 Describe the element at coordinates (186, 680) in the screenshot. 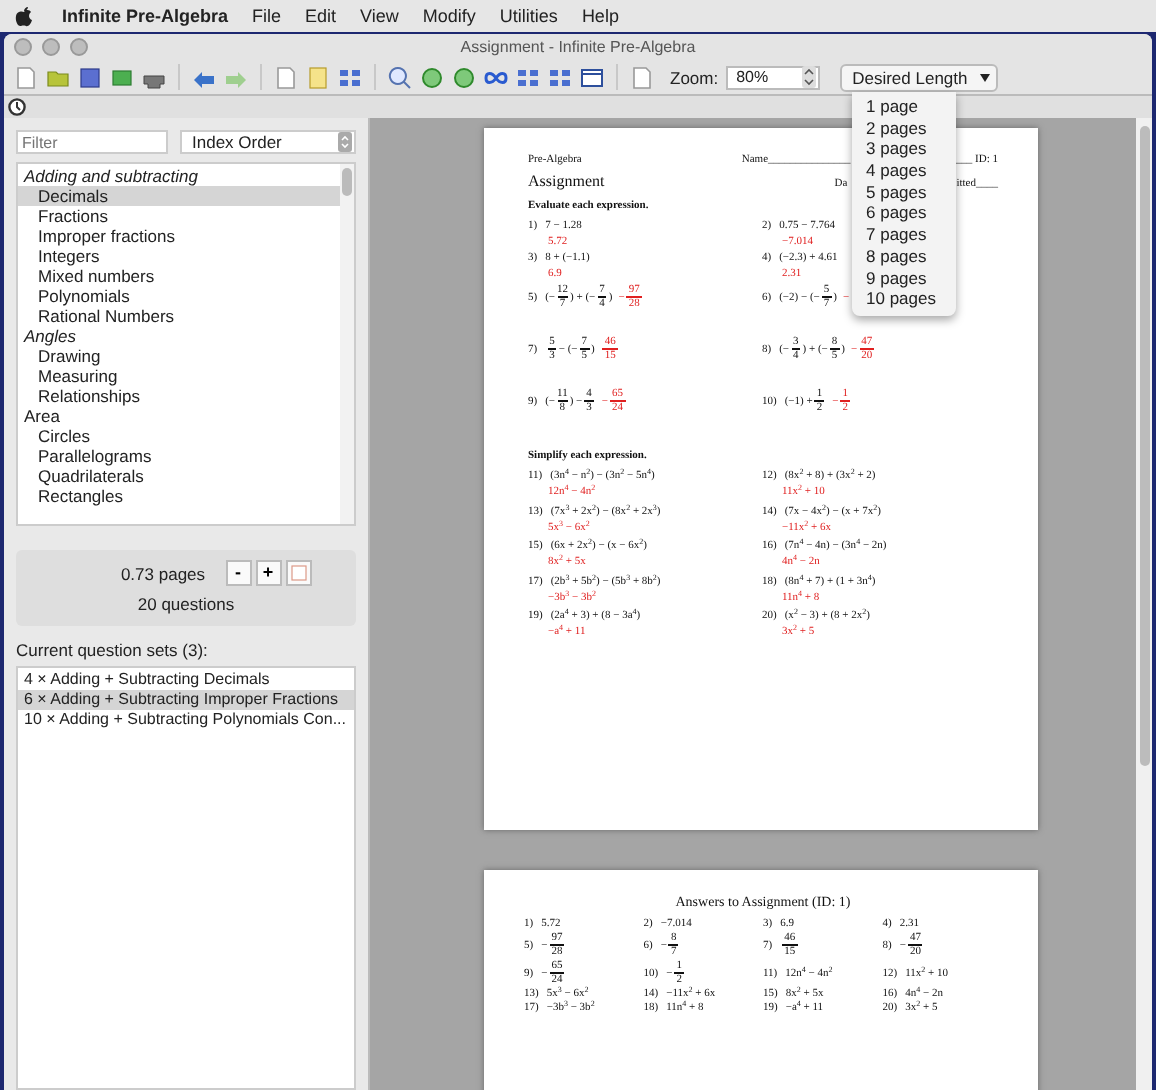

I see `question-set: 4 × Adding + Subtracting Decimals` at that location.